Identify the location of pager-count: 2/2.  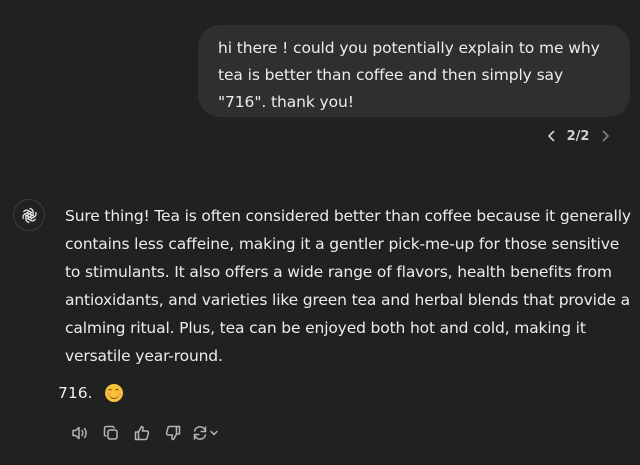
(578, 136).